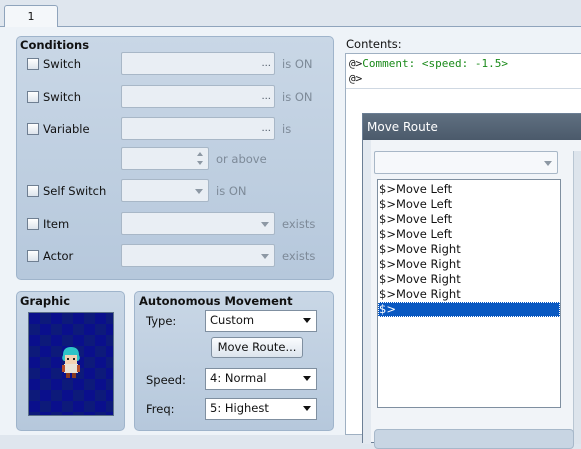 This screenshot has width=581, height=449. Describe the element at coordinates (297, 64) in the screenshot. I see `switch1-suffix: is ON` at that location.